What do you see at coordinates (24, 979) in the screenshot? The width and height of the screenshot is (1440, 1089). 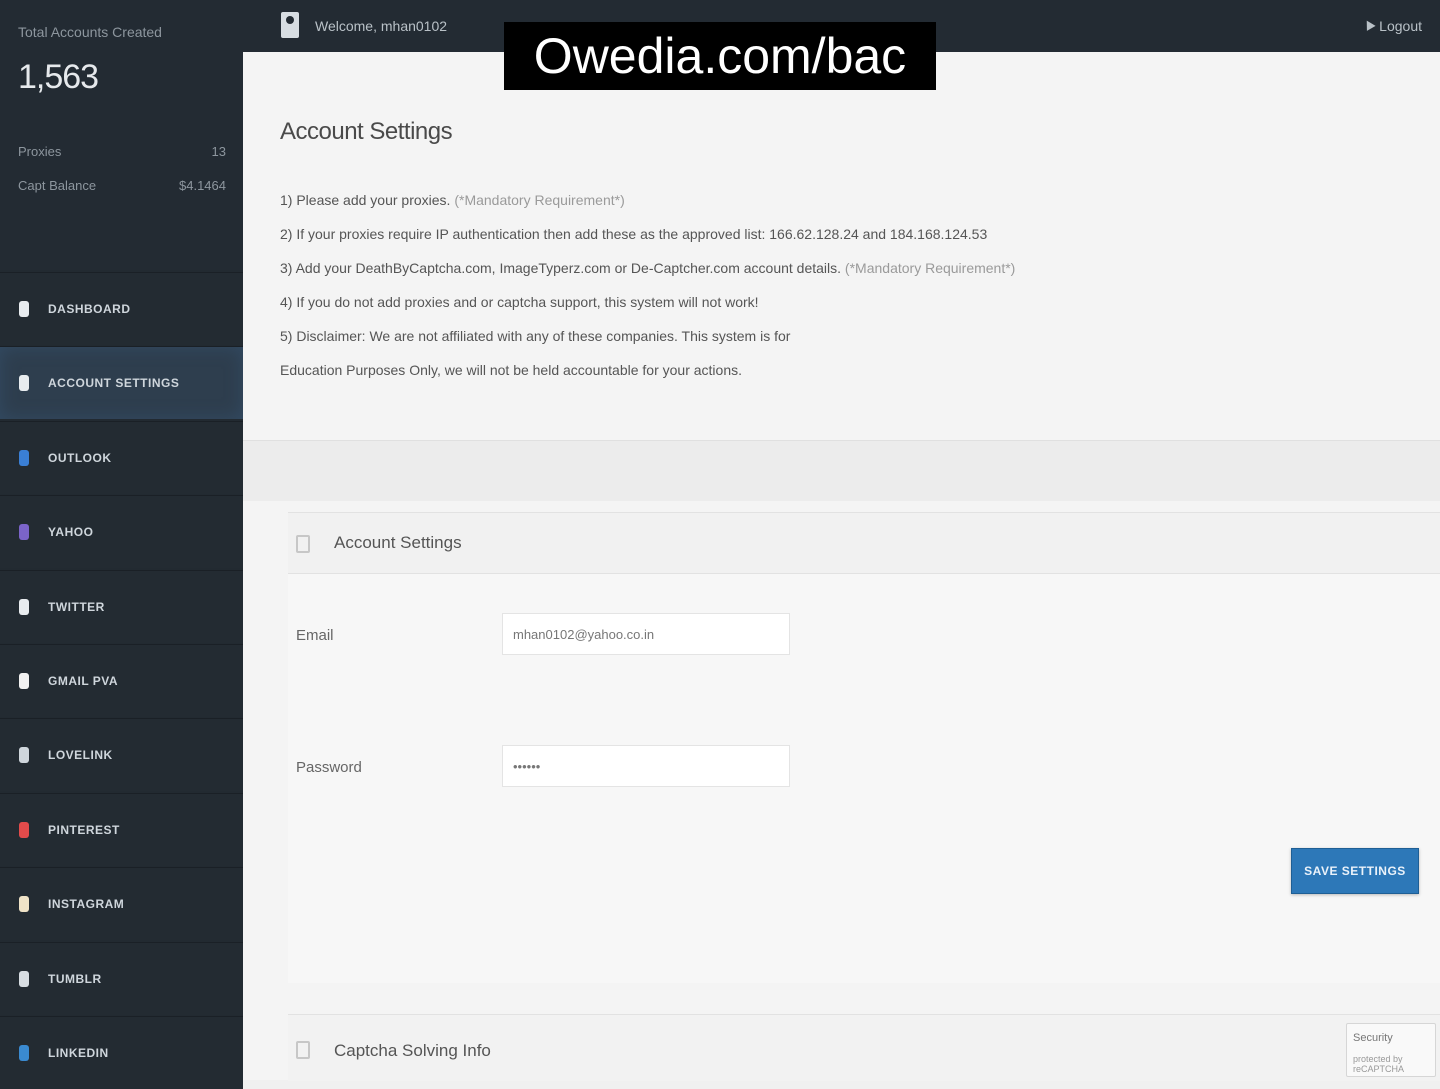 I see `tumblr-icon` at bounding box center [24, 979].